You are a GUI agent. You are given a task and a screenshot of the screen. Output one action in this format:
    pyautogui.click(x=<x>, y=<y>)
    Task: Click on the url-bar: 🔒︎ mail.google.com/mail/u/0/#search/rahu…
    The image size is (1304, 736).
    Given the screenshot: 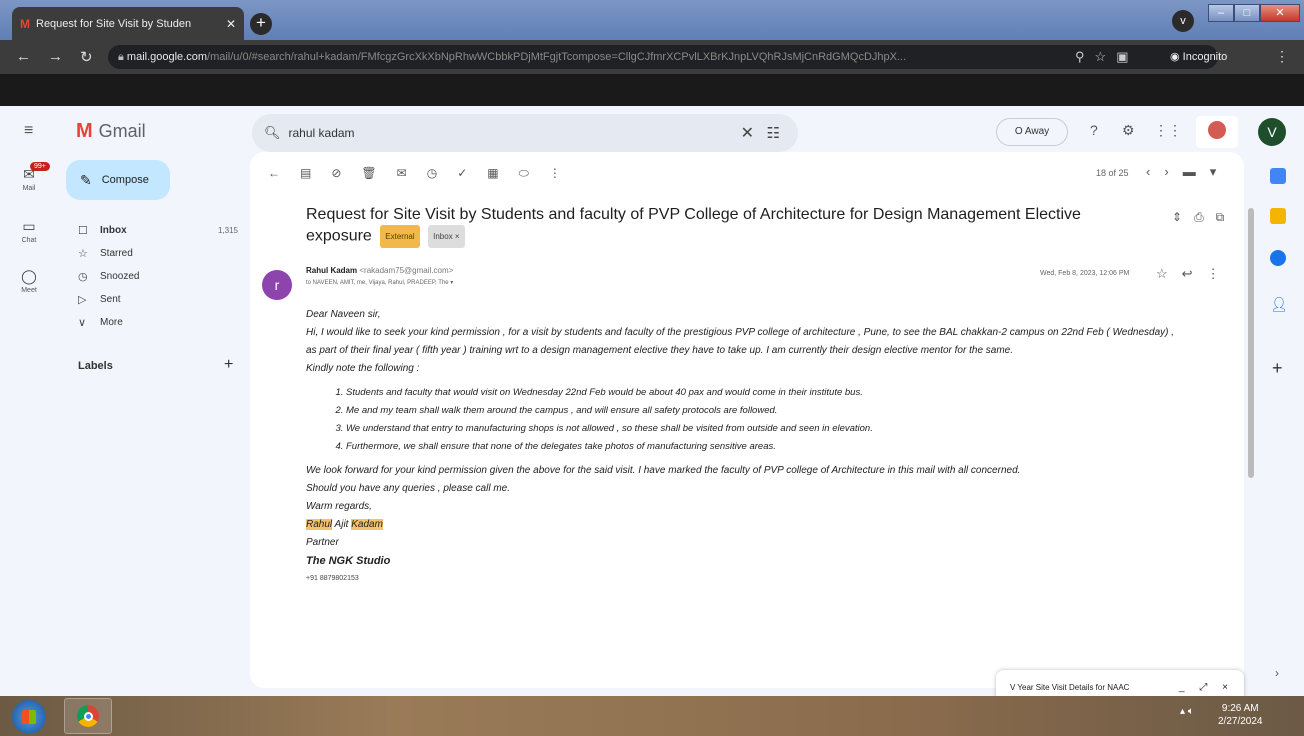 What is the action you would take?
    pyautogui.click(x=663, y=57)
    